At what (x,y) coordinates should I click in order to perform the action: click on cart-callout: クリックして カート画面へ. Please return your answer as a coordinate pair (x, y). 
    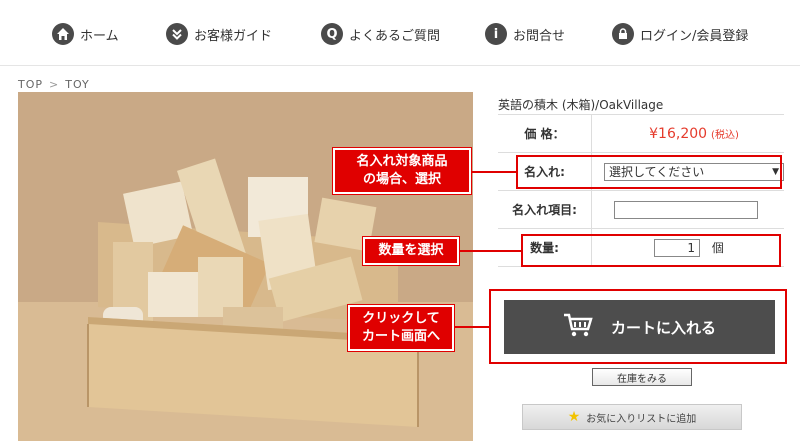
    Looking at the image, I should click on (401, 328).